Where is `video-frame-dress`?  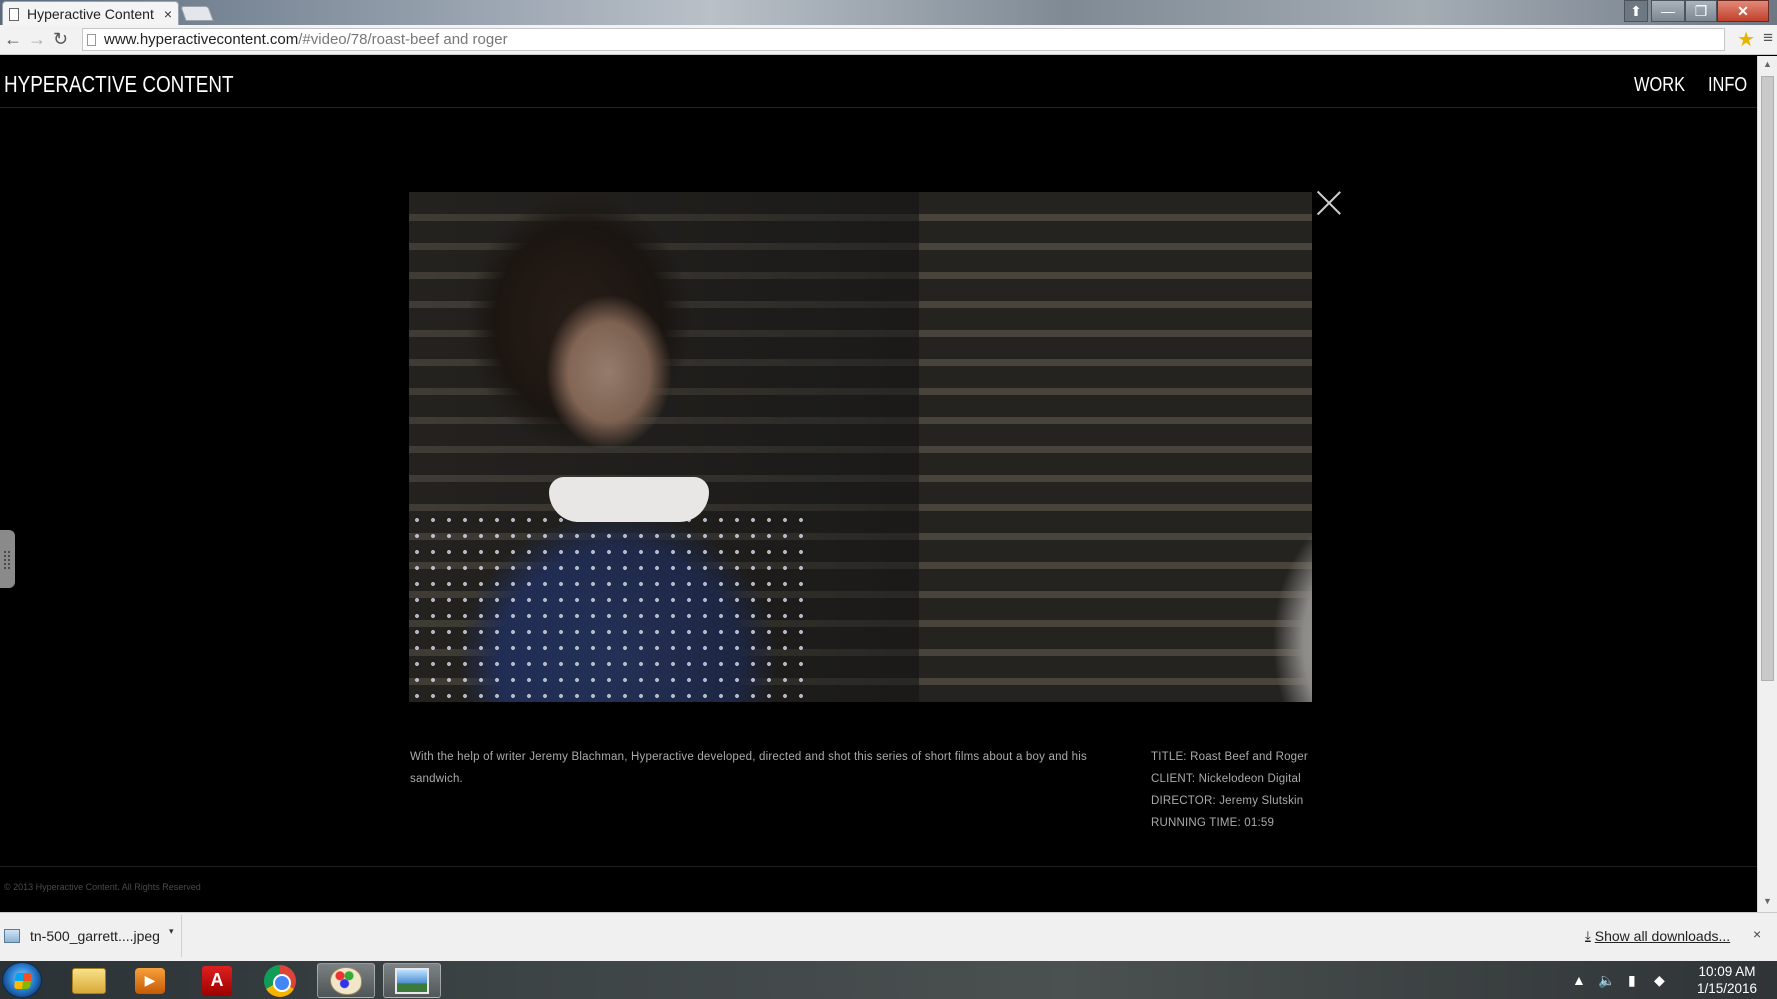
video-frame-dress is located at coordinates (609, 607).